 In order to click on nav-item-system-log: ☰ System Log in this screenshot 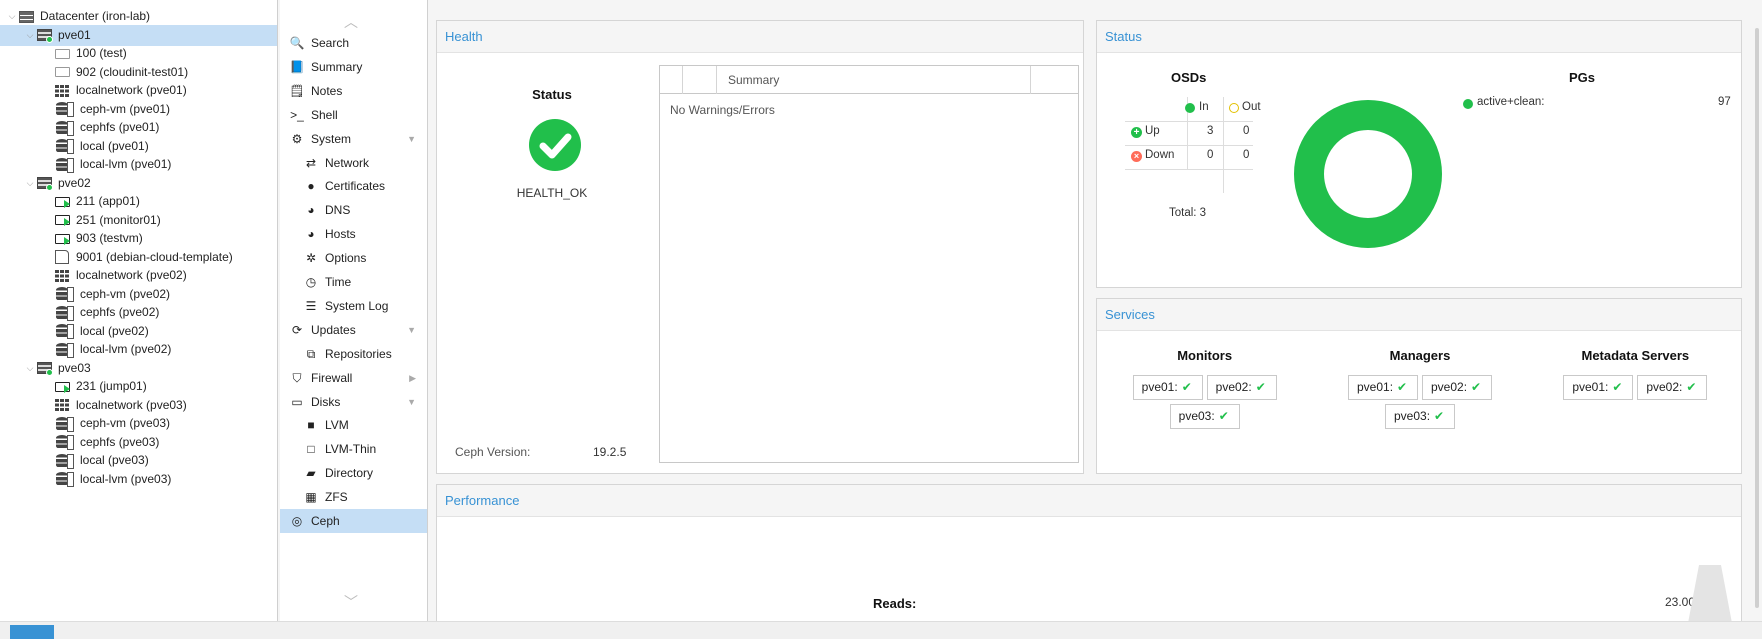, I will do `click(353, 306)`.